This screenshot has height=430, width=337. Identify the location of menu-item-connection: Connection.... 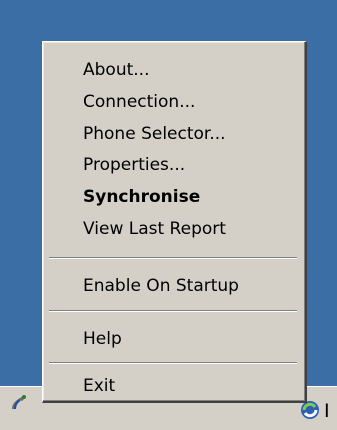
(174, 102).